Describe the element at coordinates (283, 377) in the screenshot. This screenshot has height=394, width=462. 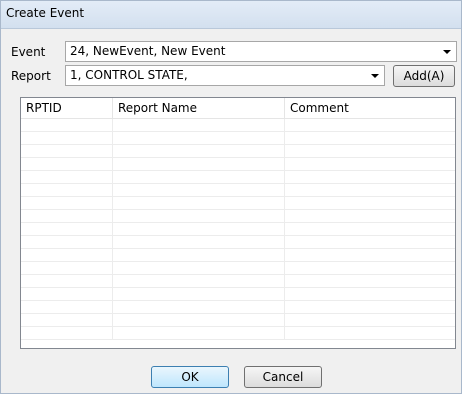
I see `cancel-button: Cancel` at that location.